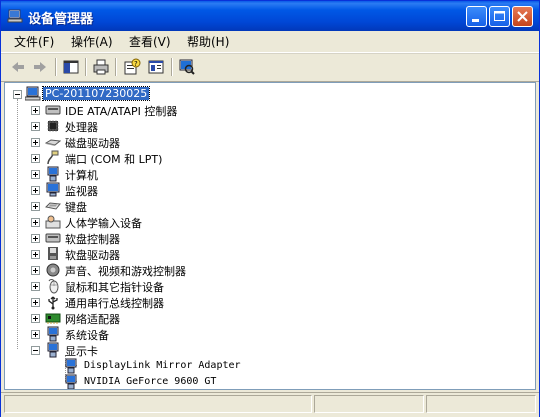 The image size is (540, 417). What do you see at coordinates (76, 207) in the screenshot?
I see `tree-item-label: 键盘` at bounding box center [76, 207].